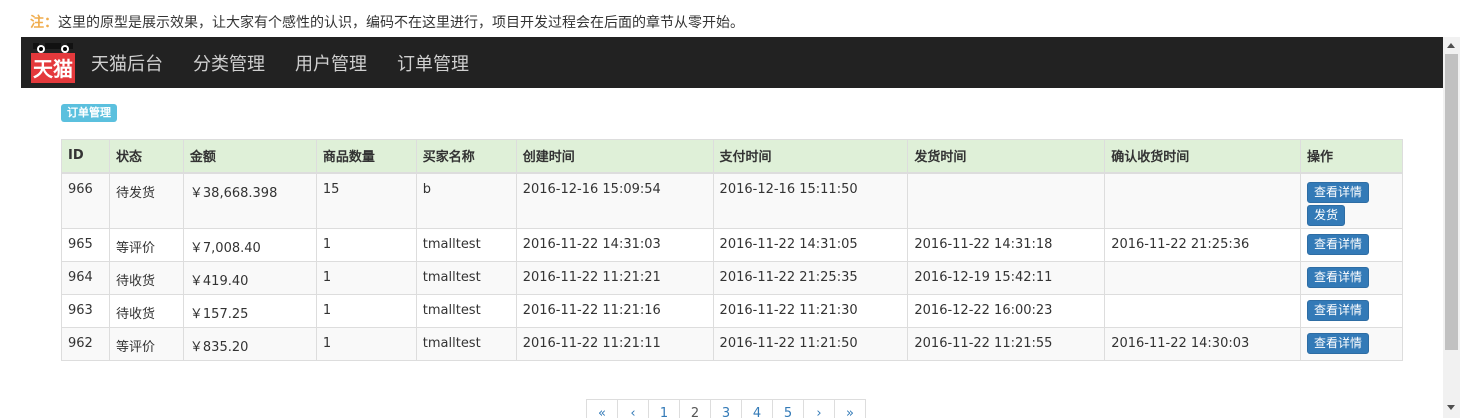 The image size is (1481, 418). Describe the element at coordinates (85, 200) in the screenshot. I see `cell-id: 966` at that location.